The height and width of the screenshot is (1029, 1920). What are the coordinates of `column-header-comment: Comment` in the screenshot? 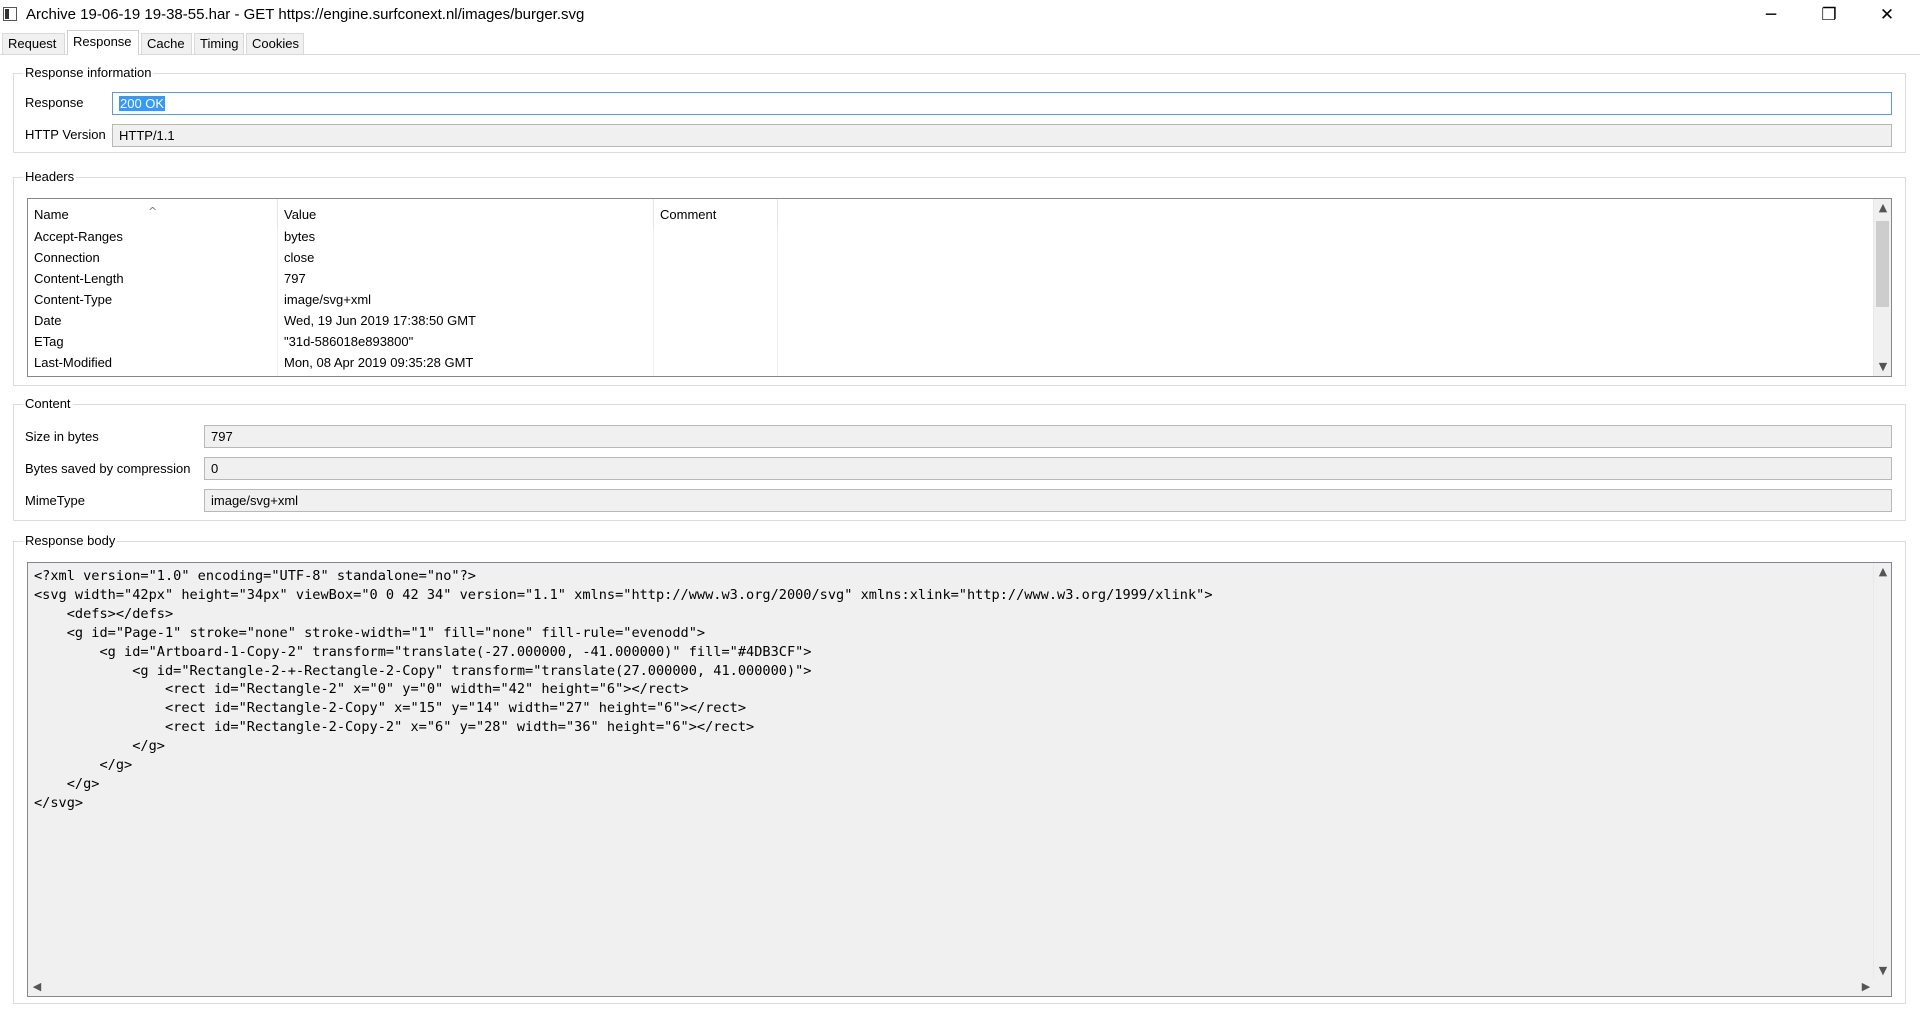 It's located at (716, 214).